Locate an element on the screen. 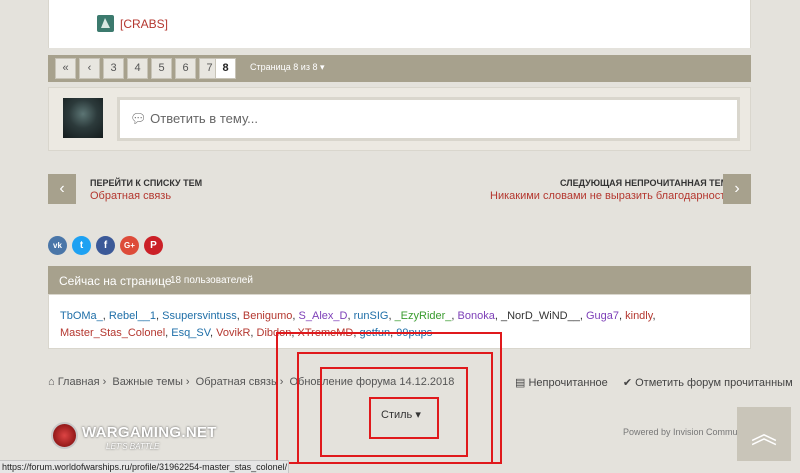 This screenshot has height=473, width=800. logo-tagline: LET'S BATTLE is located at coordinates (133, 446).